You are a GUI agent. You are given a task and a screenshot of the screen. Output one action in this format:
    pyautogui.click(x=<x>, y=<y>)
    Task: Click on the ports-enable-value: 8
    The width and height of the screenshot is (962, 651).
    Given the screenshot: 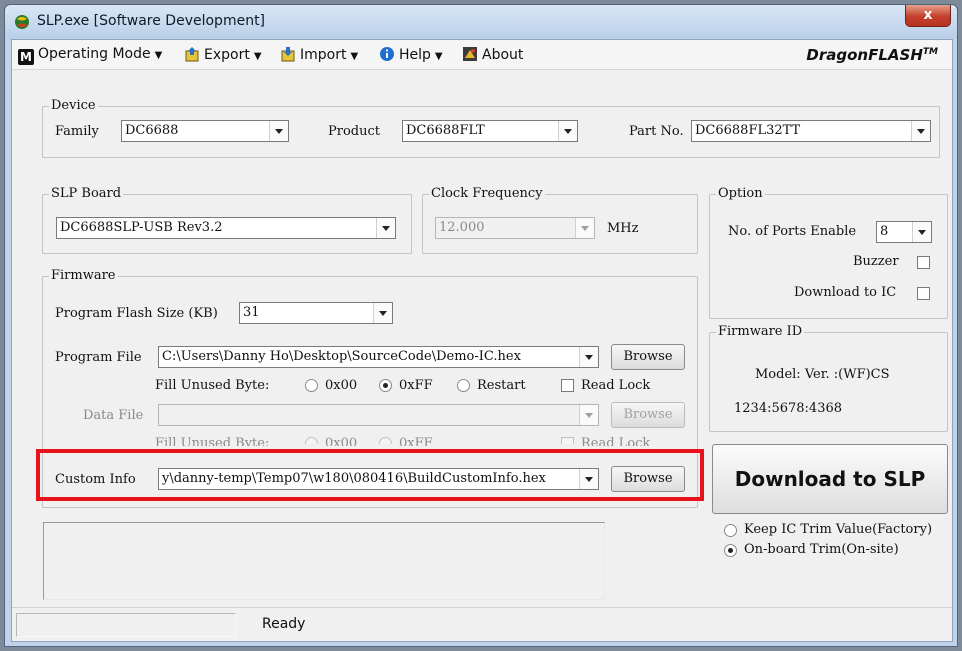 What is the action you would take?
    pyautogui.click(x=884, y=231)
    